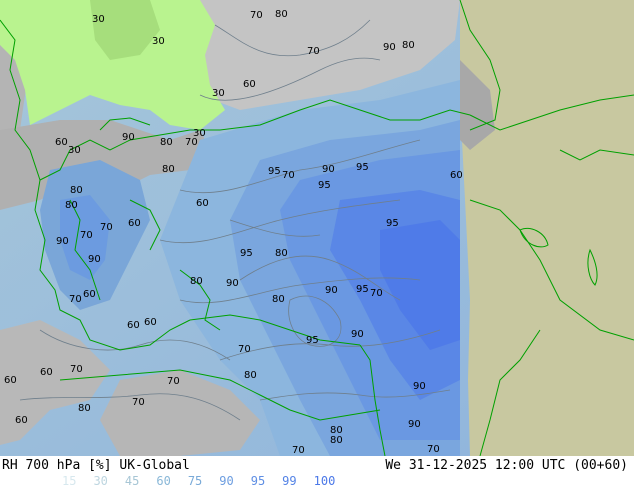 The width and height of the screenshot is (634, 490). Describe the element at coordinates (100, 481) in the screenshot. I see `legend-value-30: 30` at that location.